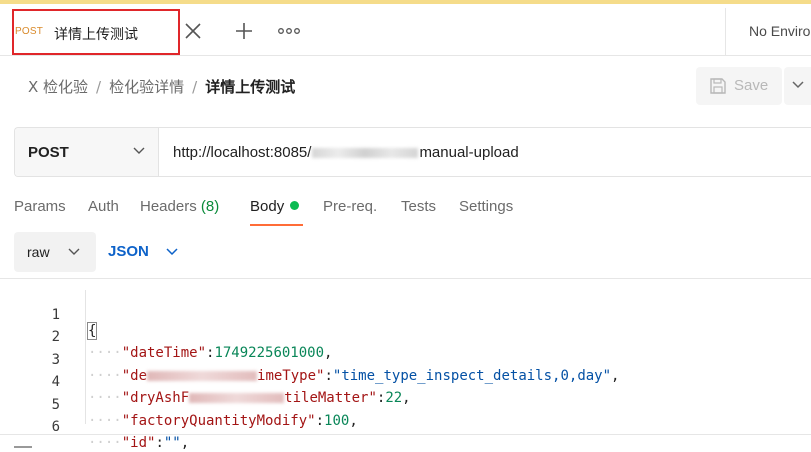 This screenshot has width=811, height=452. I want to click on plus-icon, so click(244, 31).